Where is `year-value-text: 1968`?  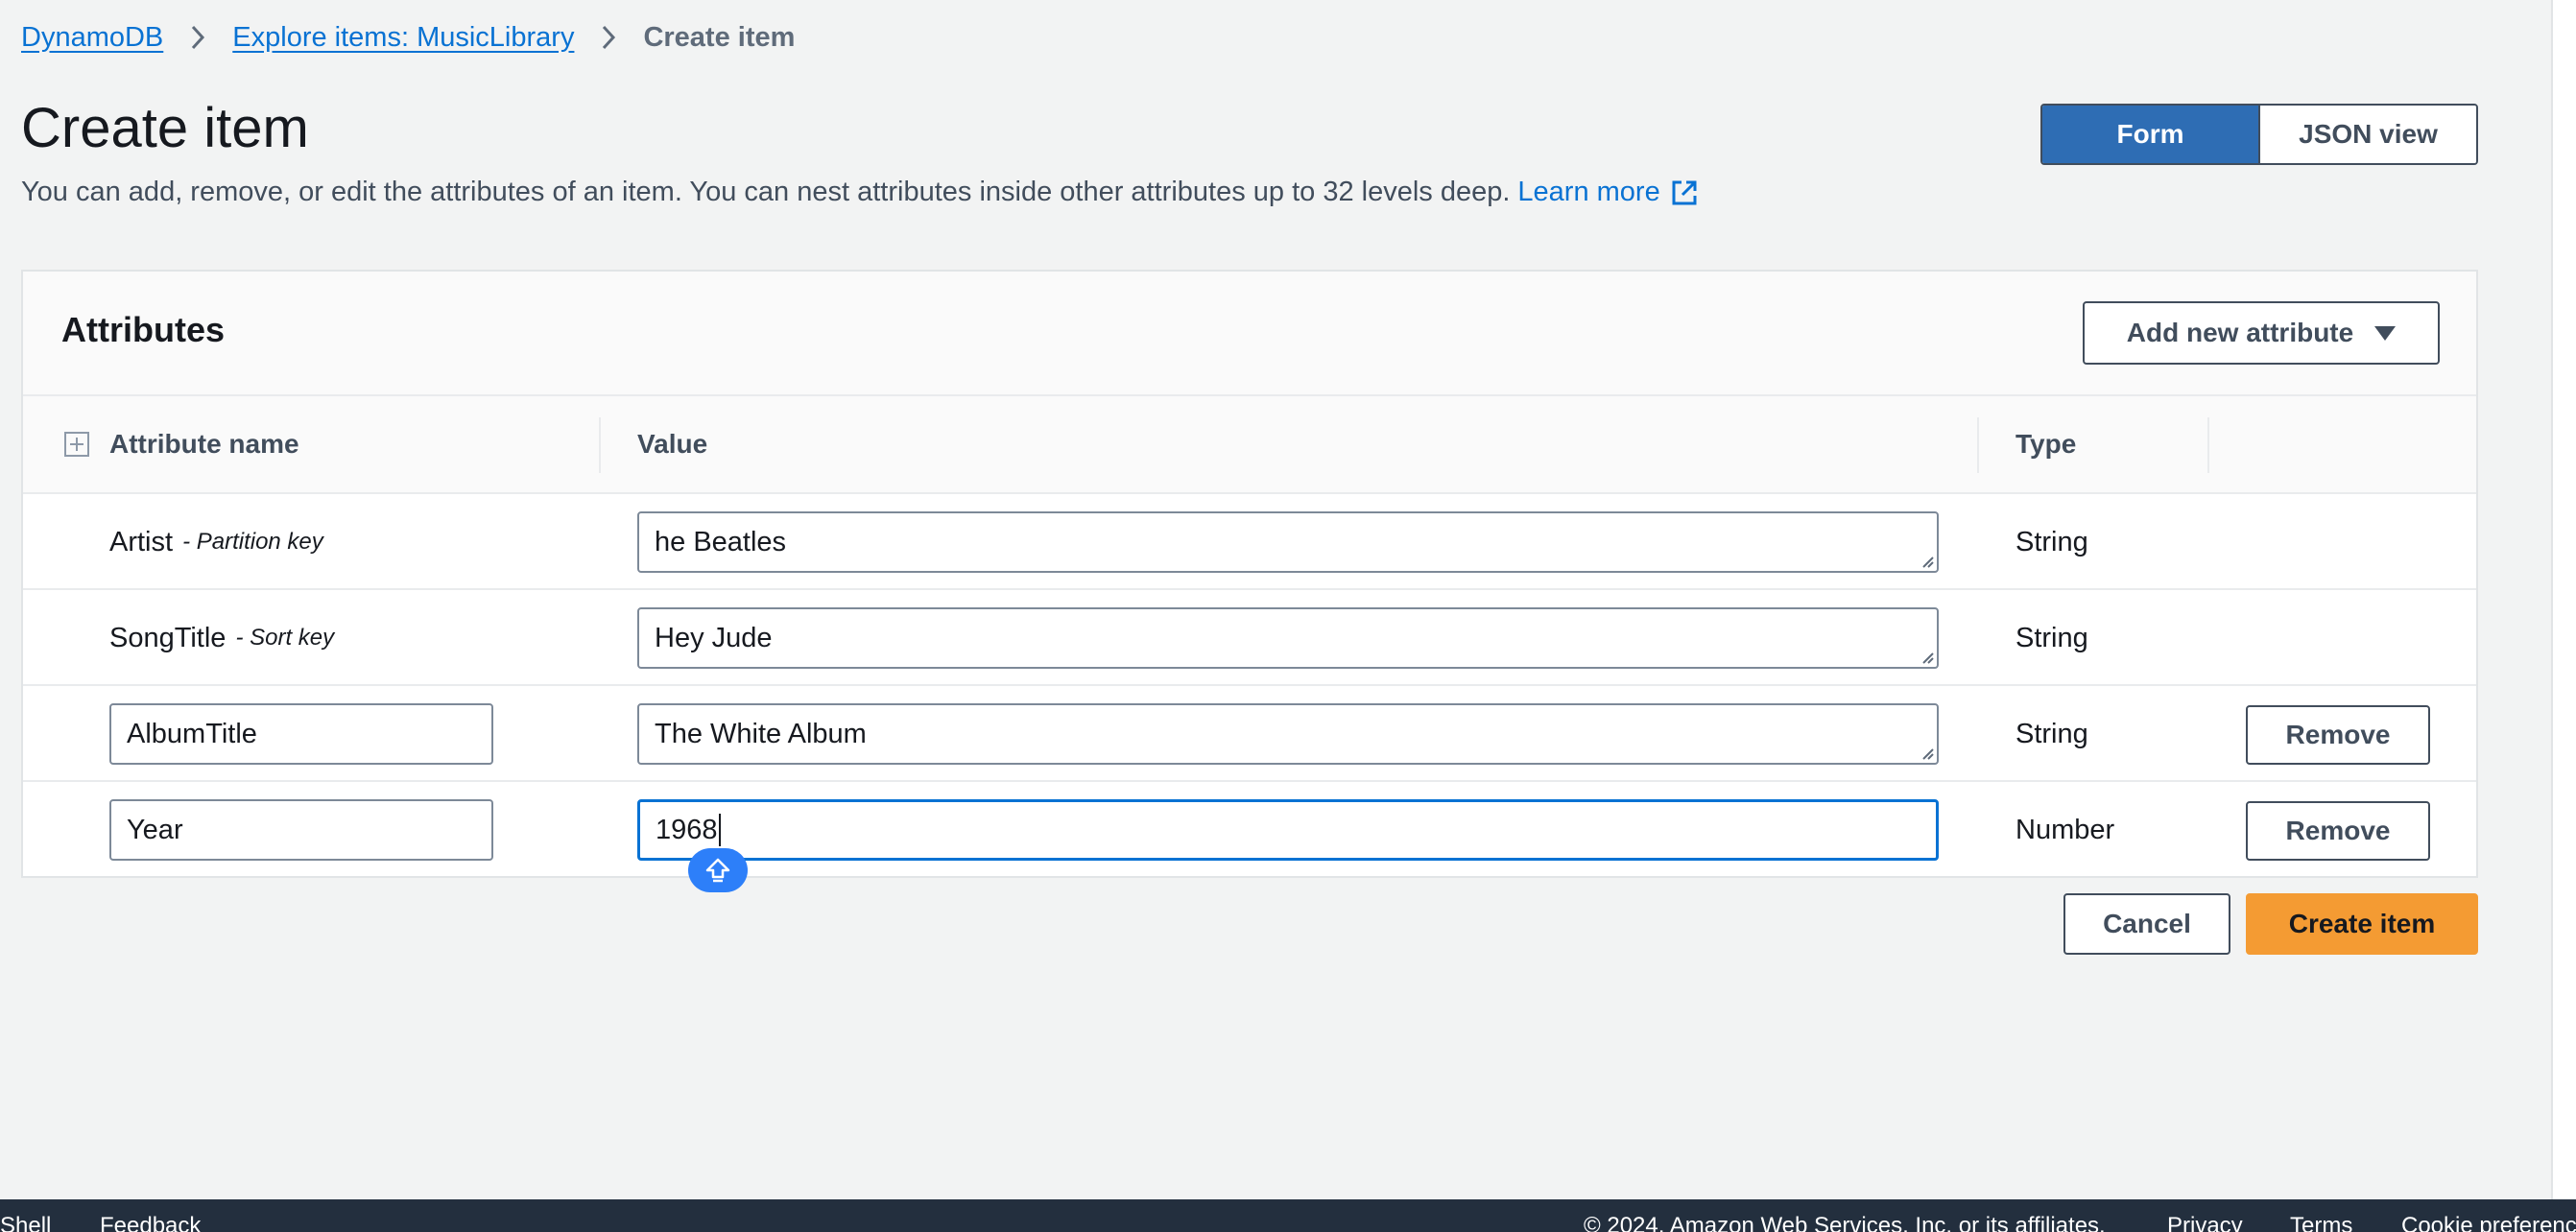 year-value-text: 1968 is located at coordinates (687, 829).